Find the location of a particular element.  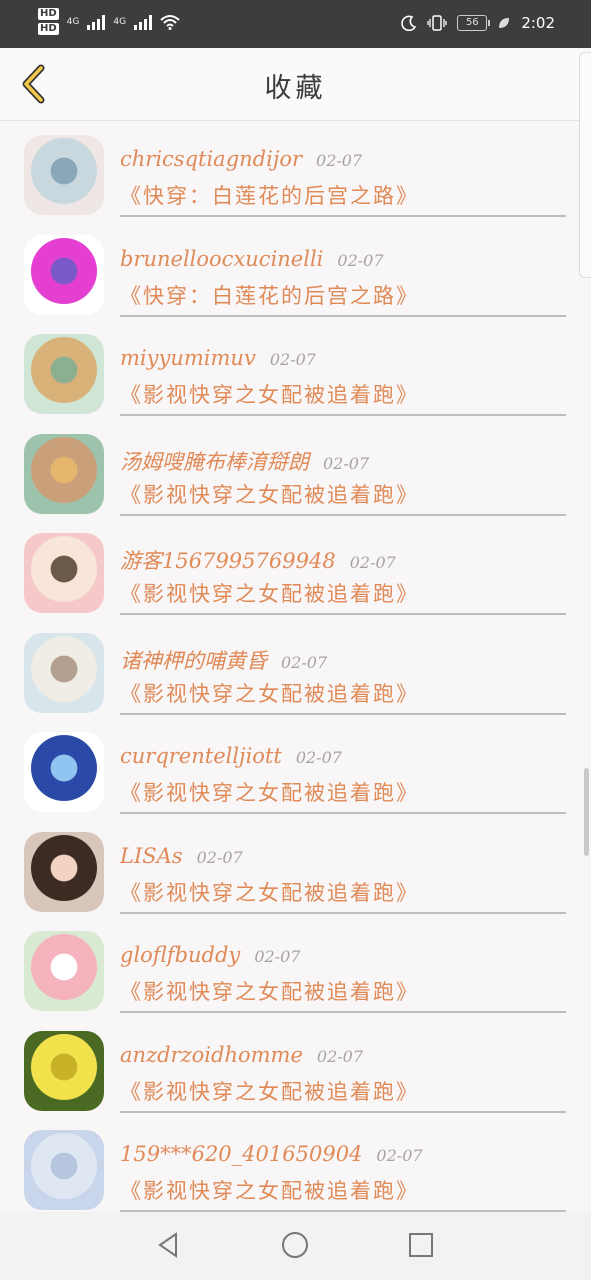

back-triangle-icon is located at coordinates (169, 1245).